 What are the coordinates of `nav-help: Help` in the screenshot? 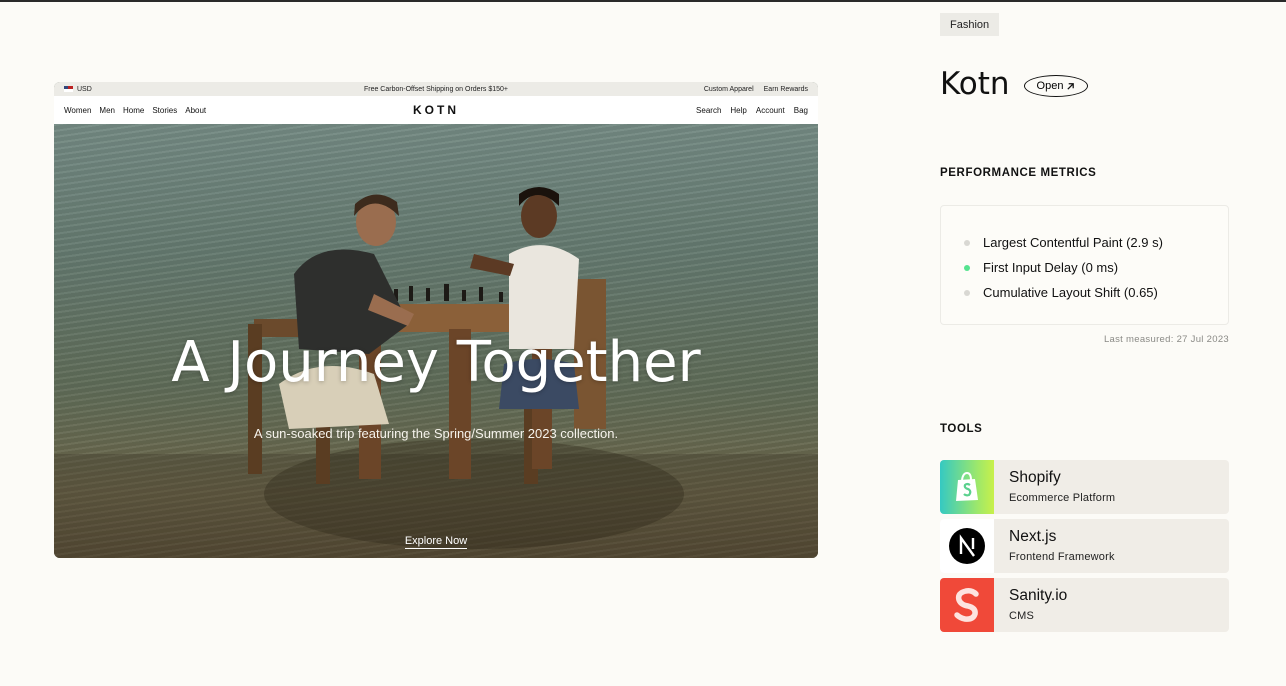 It's located at (738, 110).